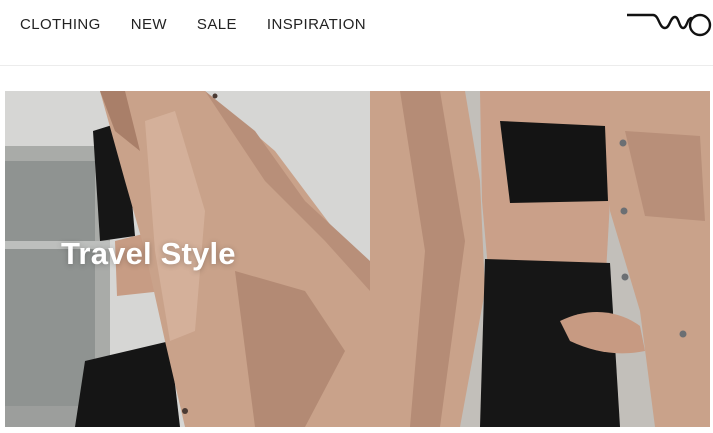 This screenshot has height=433, width=713. Describe the element at coordinates (149, 25) in the screenshot. I see `nav-item-new: NEW` at that location.